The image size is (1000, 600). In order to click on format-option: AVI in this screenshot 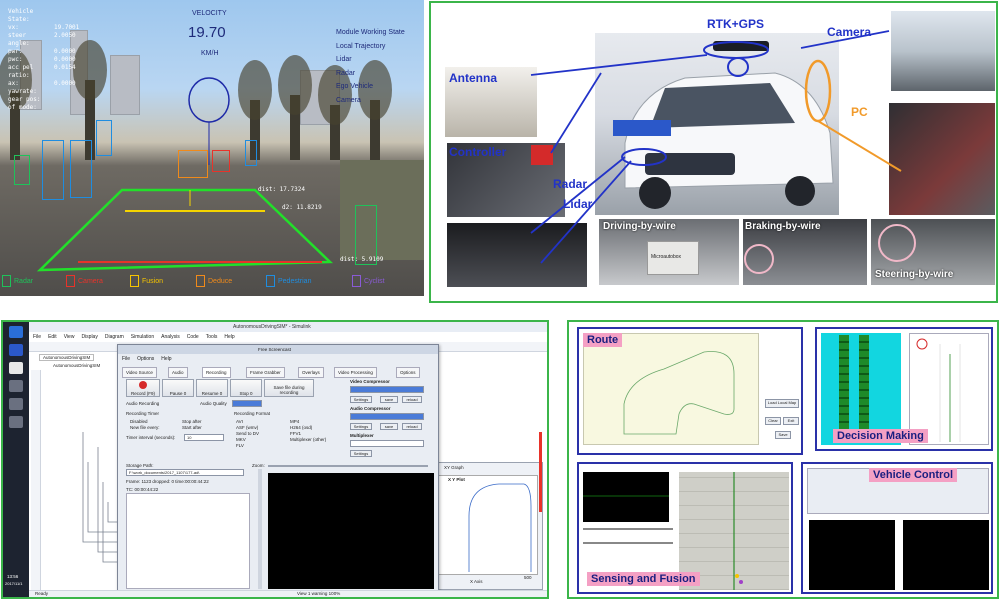, I will do `click(239, 421)`.